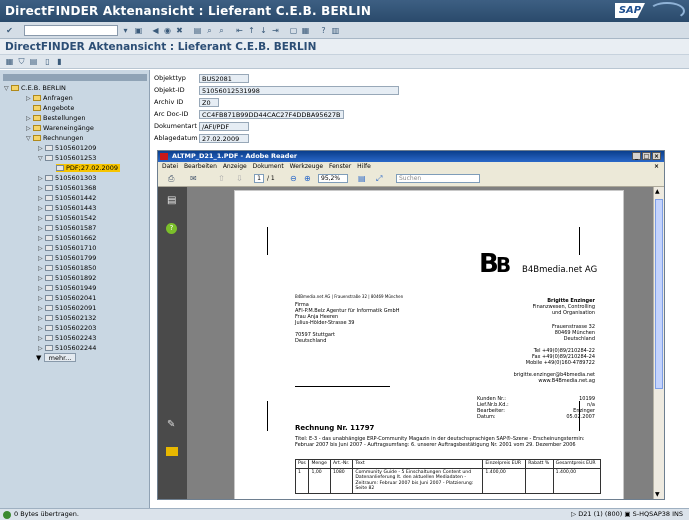 This screenshot has height=520, width=689. What do you see at coordinates (49, 98) in the screenshot?
I see `tree-folder-anfragen: ▷ Anfragen` at bounding box center [49, 98].